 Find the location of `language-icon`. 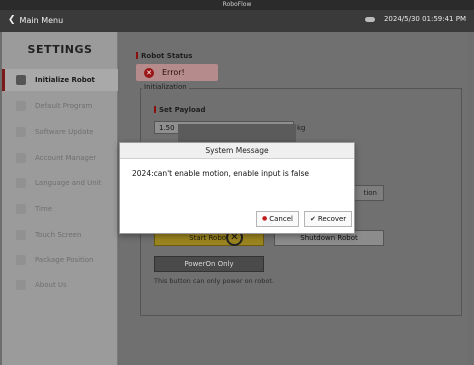

language-icon is located at coordinates (21, 183).